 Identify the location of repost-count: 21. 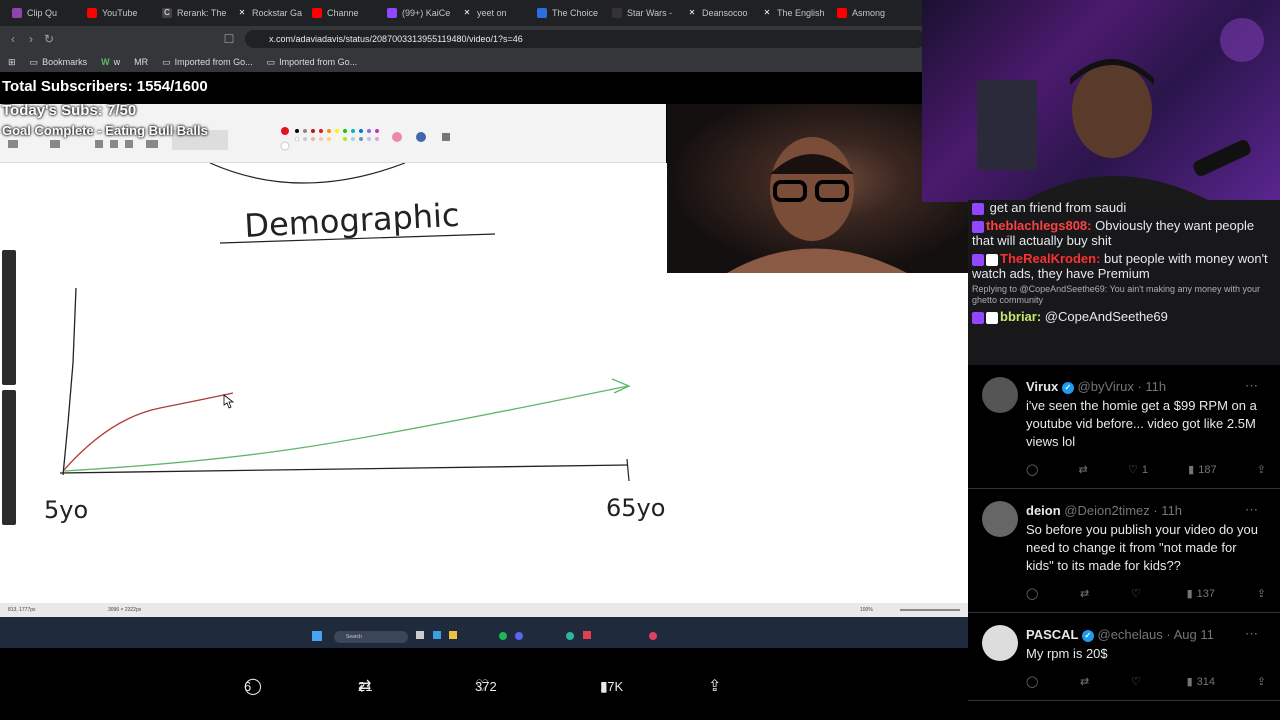
(365, 686).